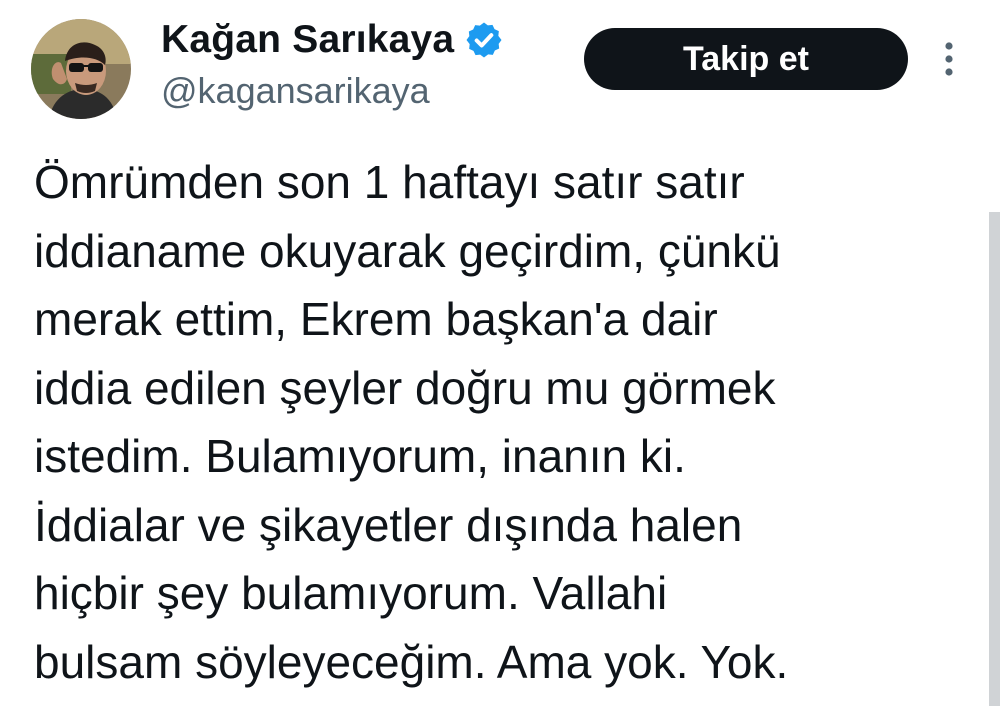  Describe the element at coordinates (295, 91) in the screenshot. I see `author-handle: @kagansarikaya` at that location.